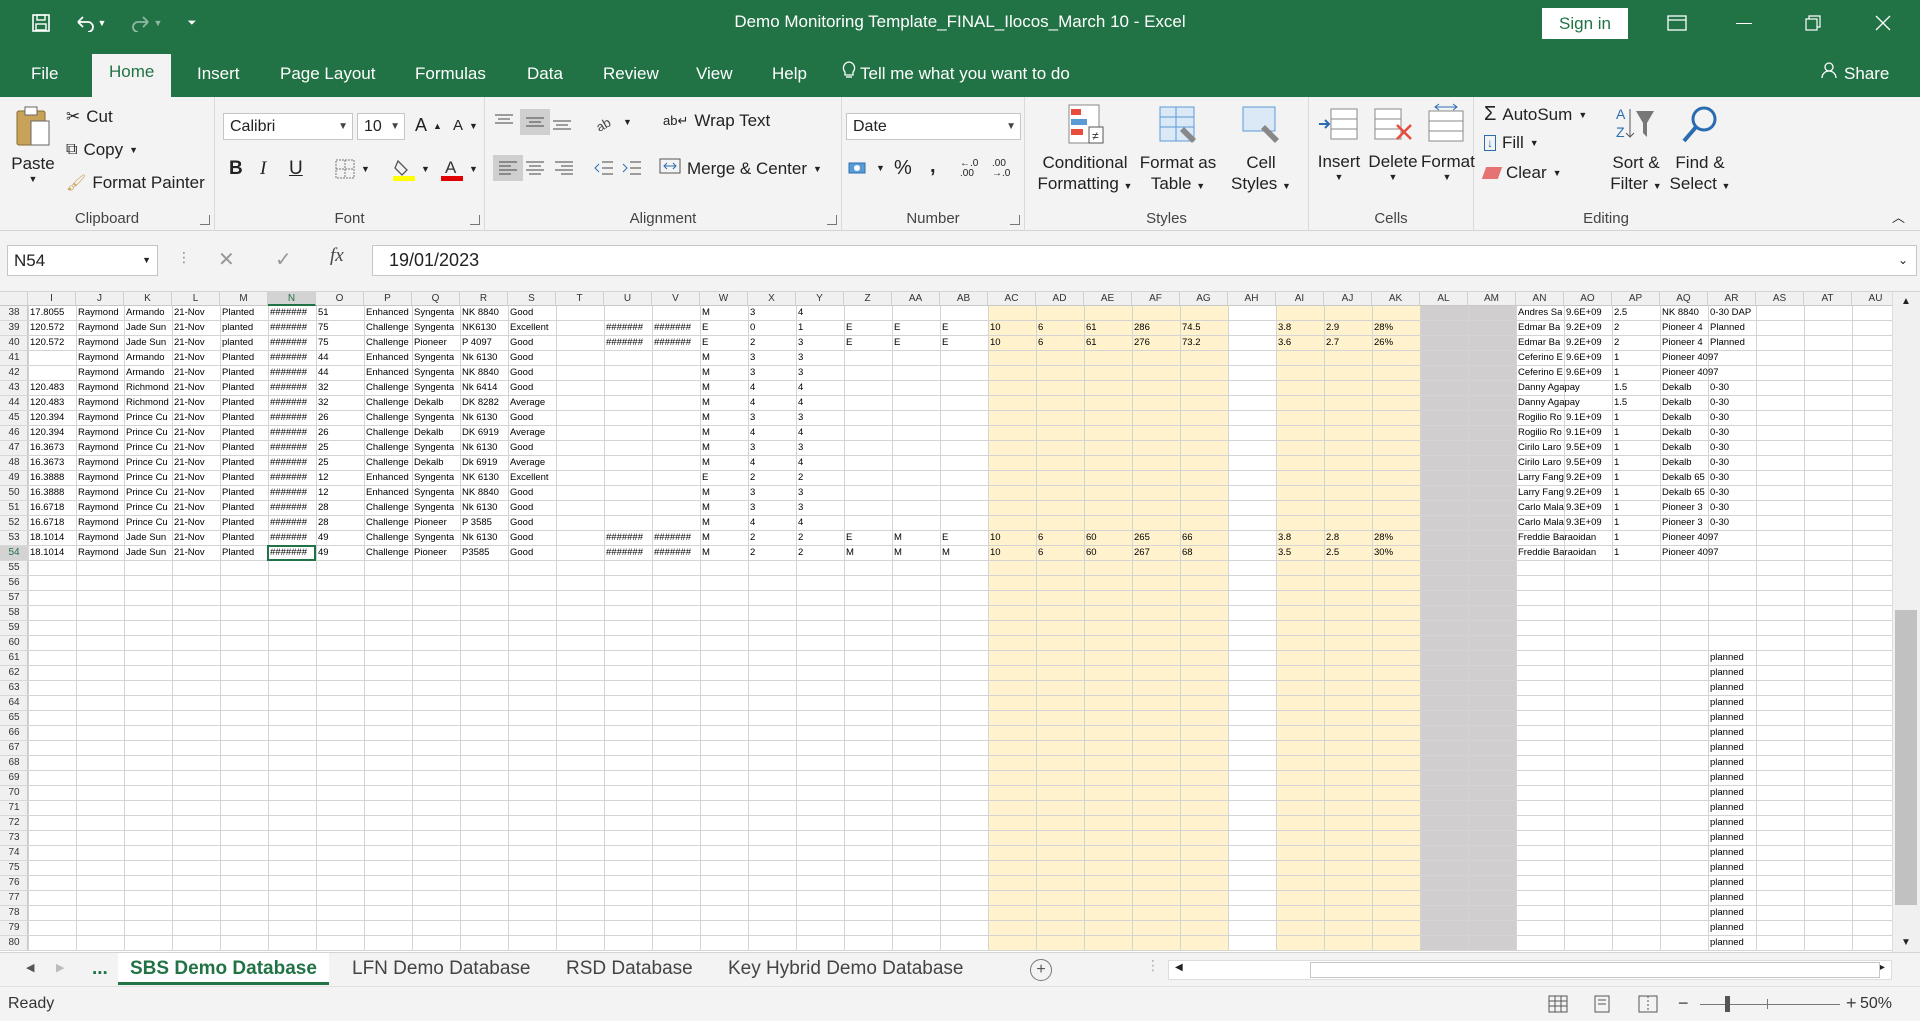  What do you see at coordinates (46, 343) in the screenshot?
I see `cell-i40: 120.572` at bounding box center [46, 343].